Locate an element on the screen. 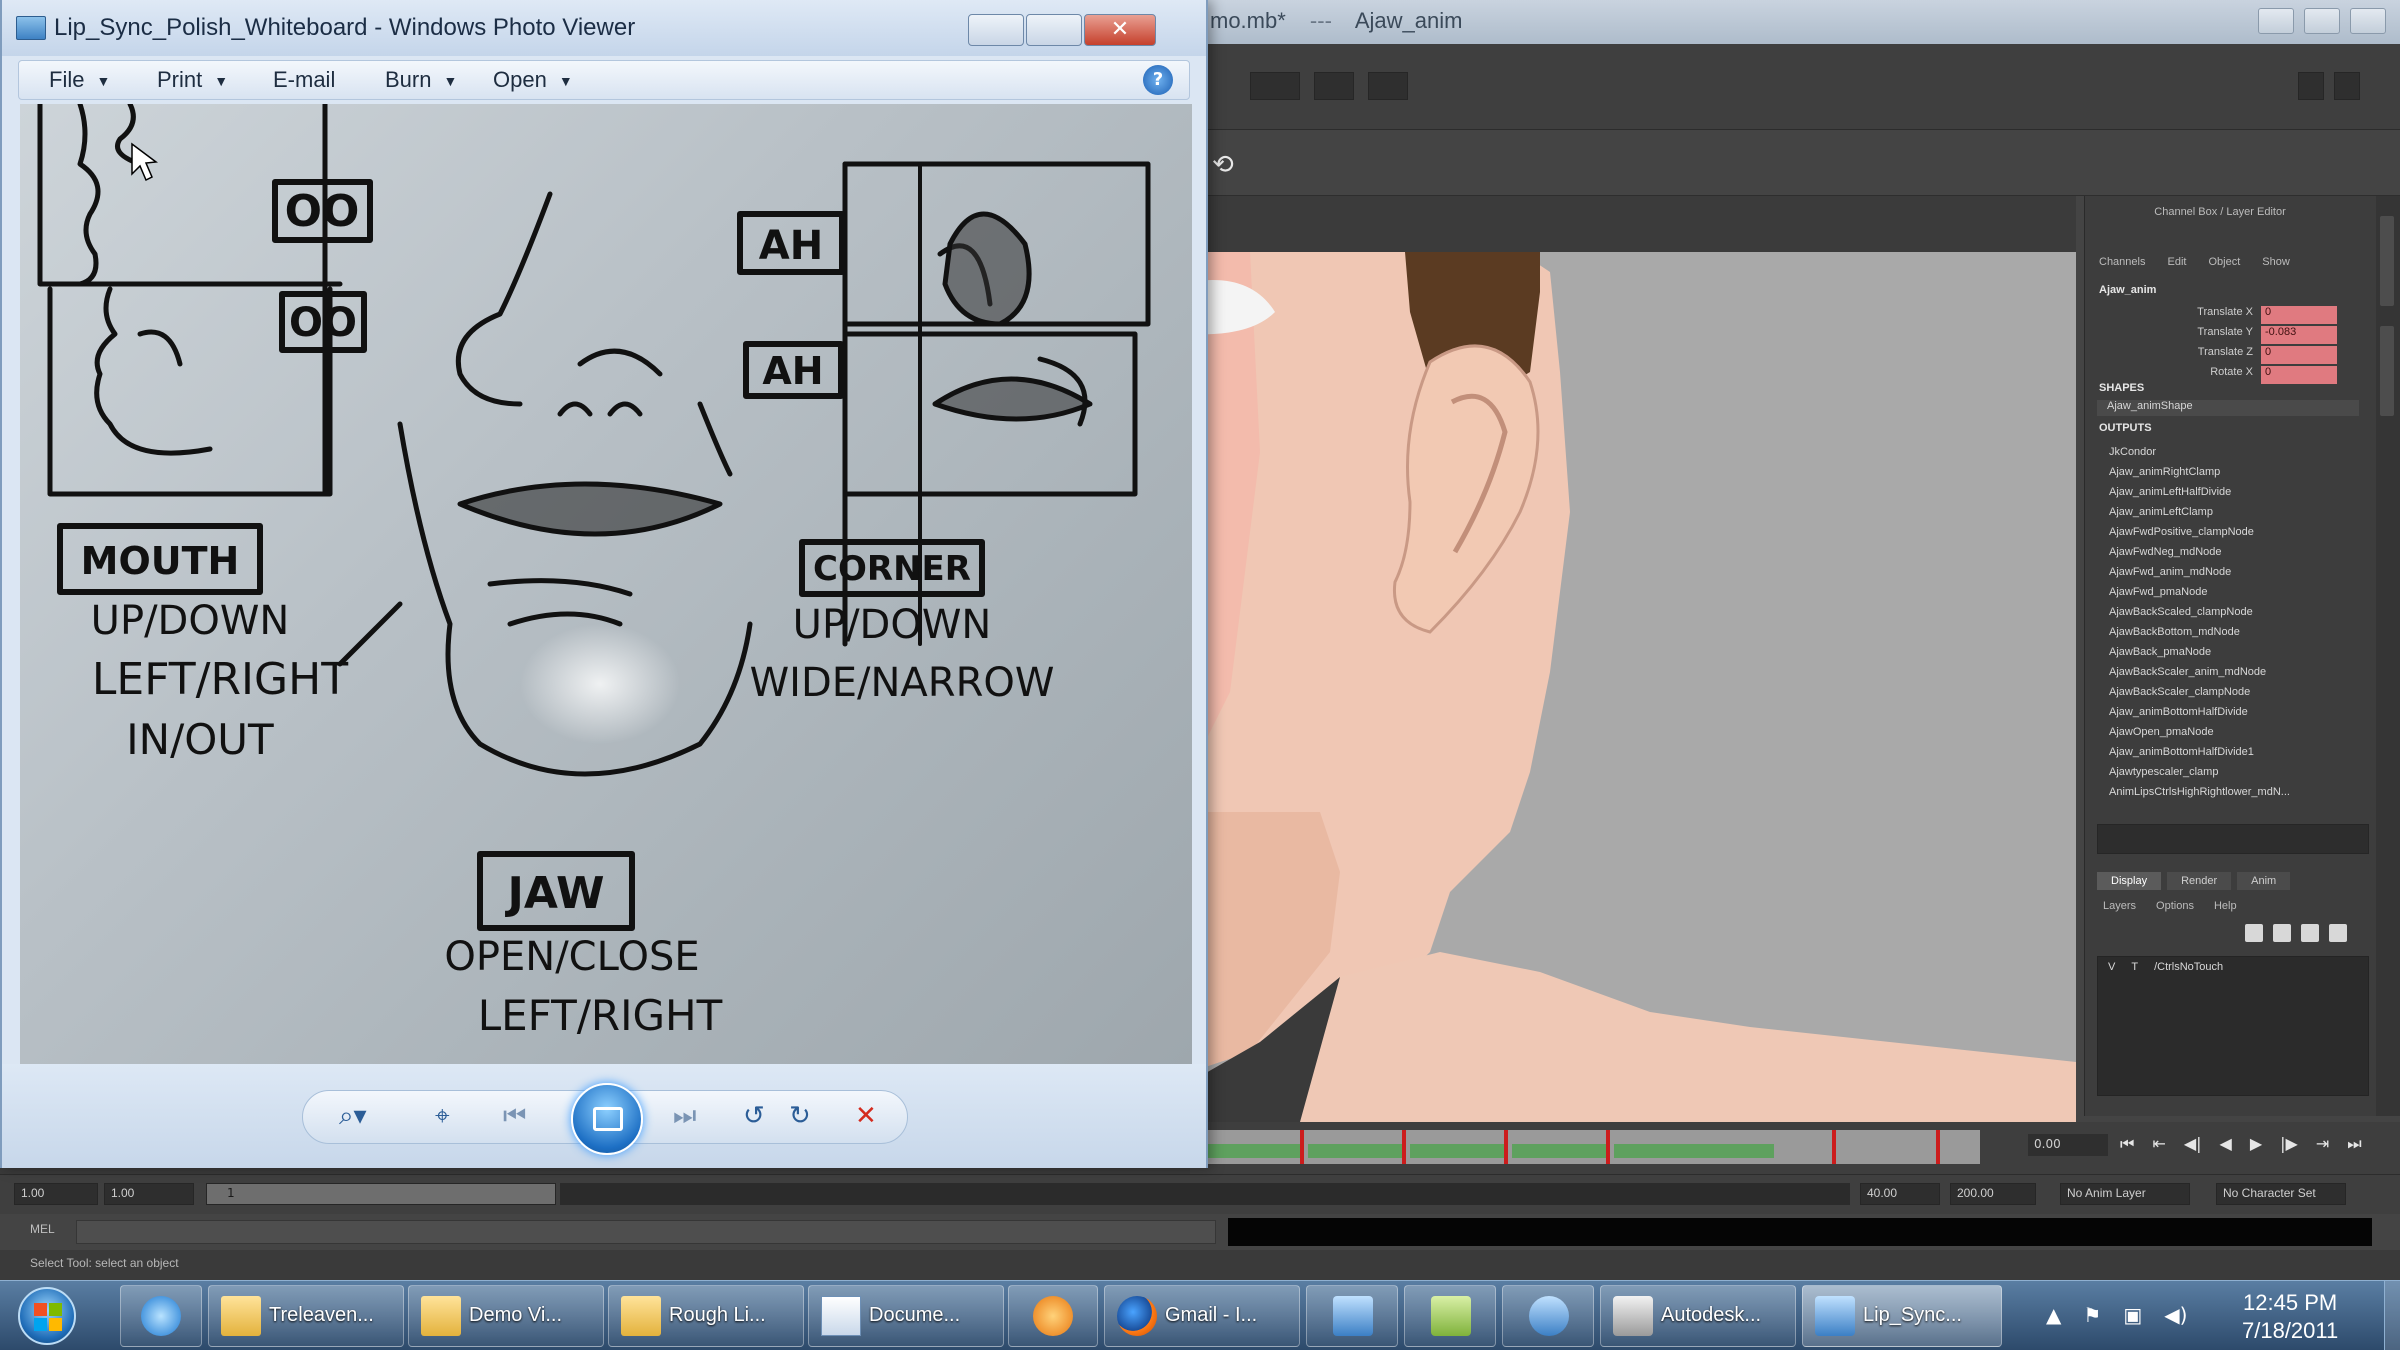 The image size is (2400, 1350). output-node: AjawBack_pmaNode is located at coordinates (2199, 652).